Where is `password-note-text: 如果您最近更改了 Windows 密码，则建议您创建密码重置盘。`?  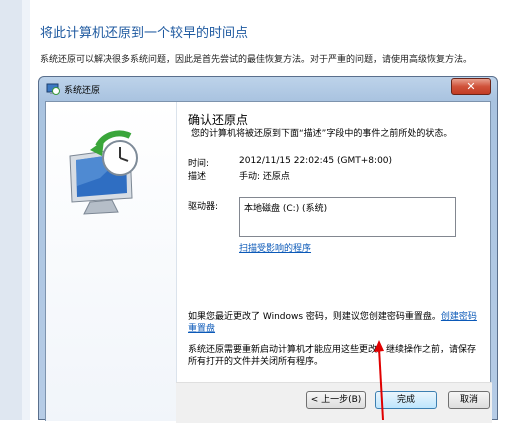 password-note-text: 如果您最近更改了 Windows 密码，则建议您创建密码重置盘。 is located at coordinates (314, 317).